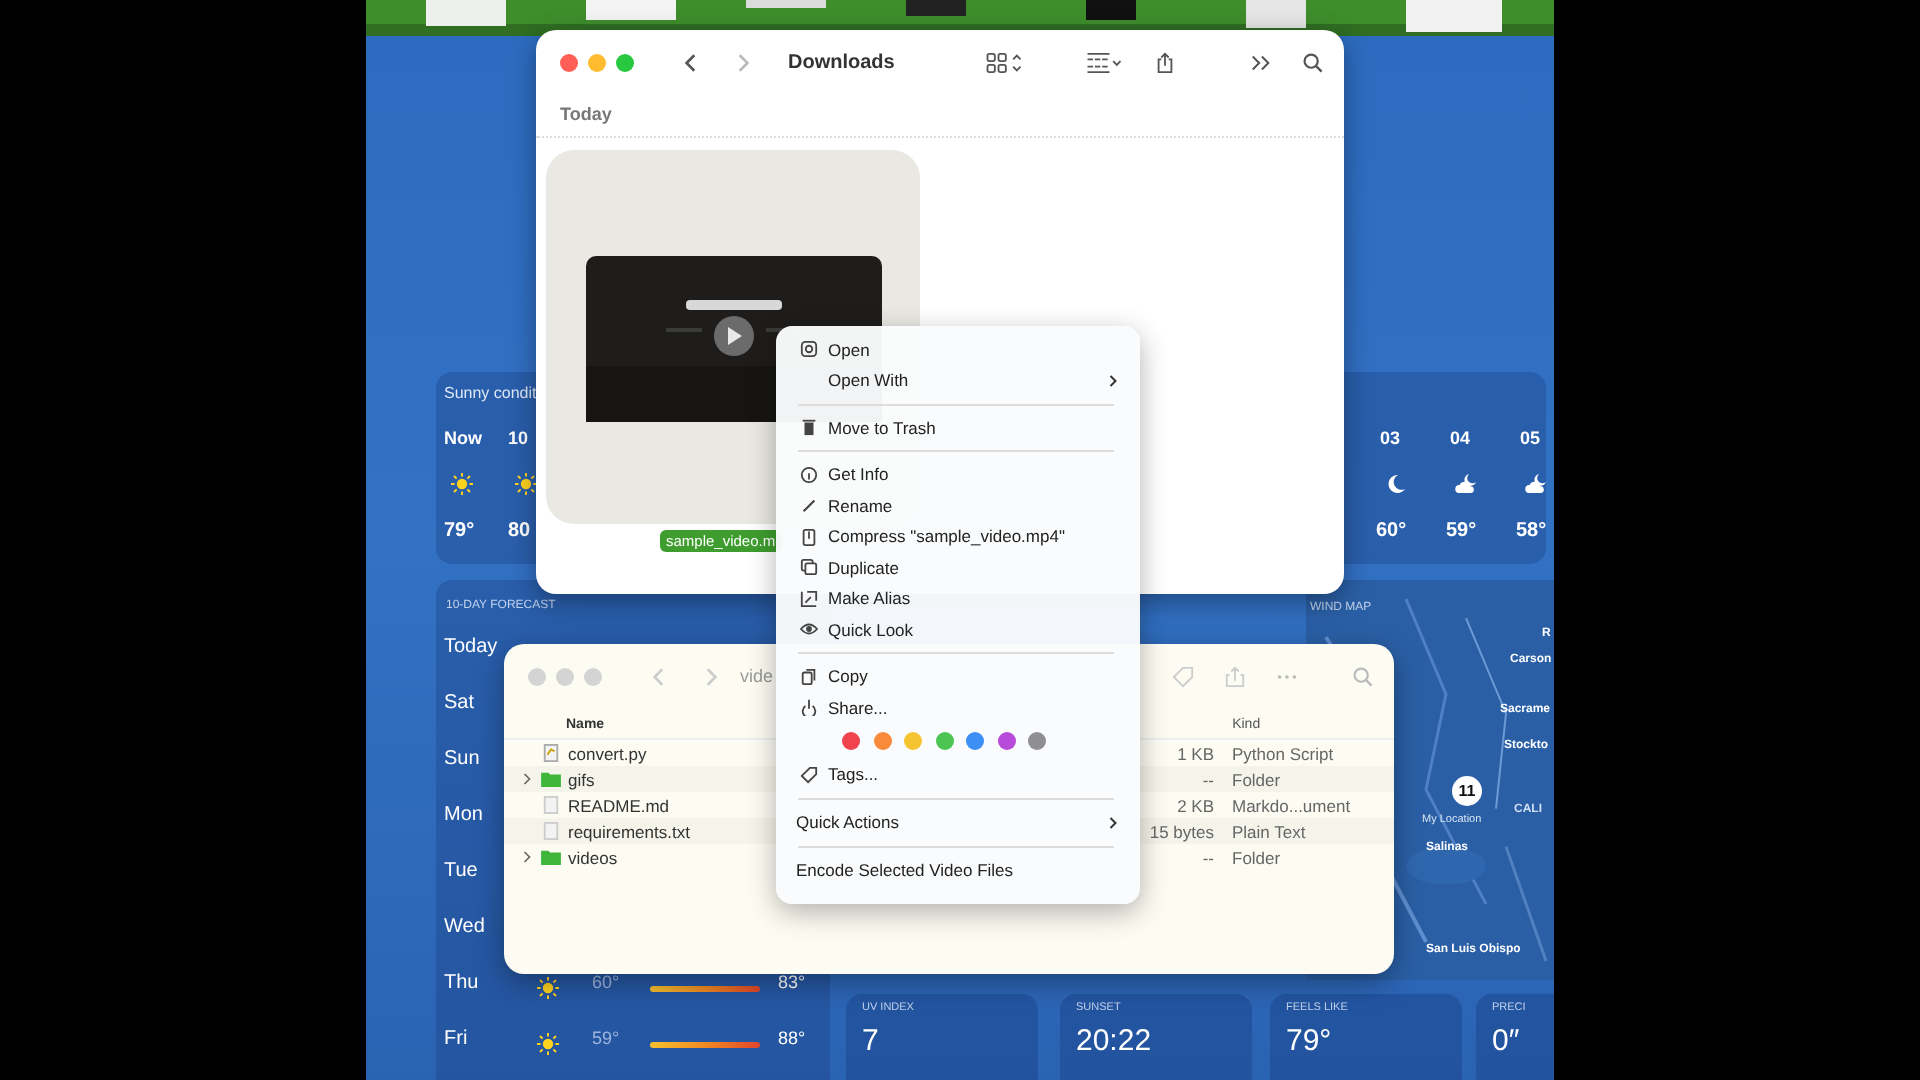 The width and height of the screenshot is (1920, 1080). I want to click on script-file-icon, so click(551, 753).